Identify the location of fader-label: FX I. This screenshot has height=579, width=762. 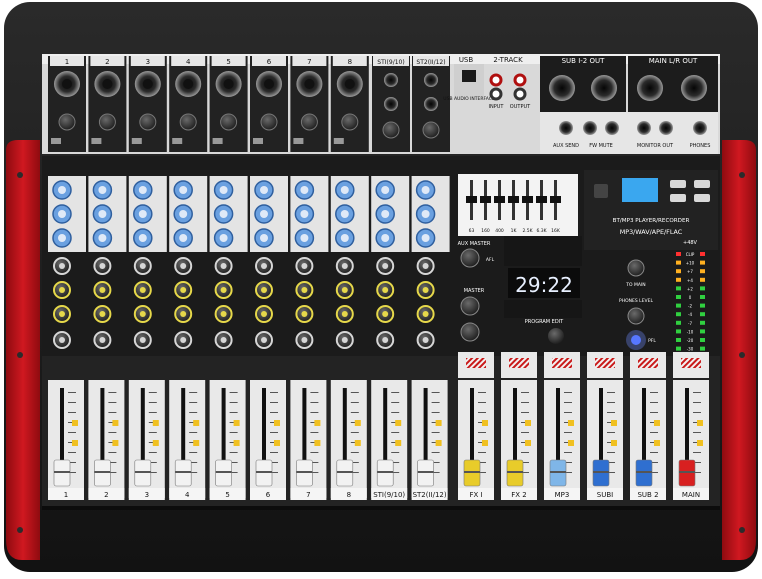
(475, 495).